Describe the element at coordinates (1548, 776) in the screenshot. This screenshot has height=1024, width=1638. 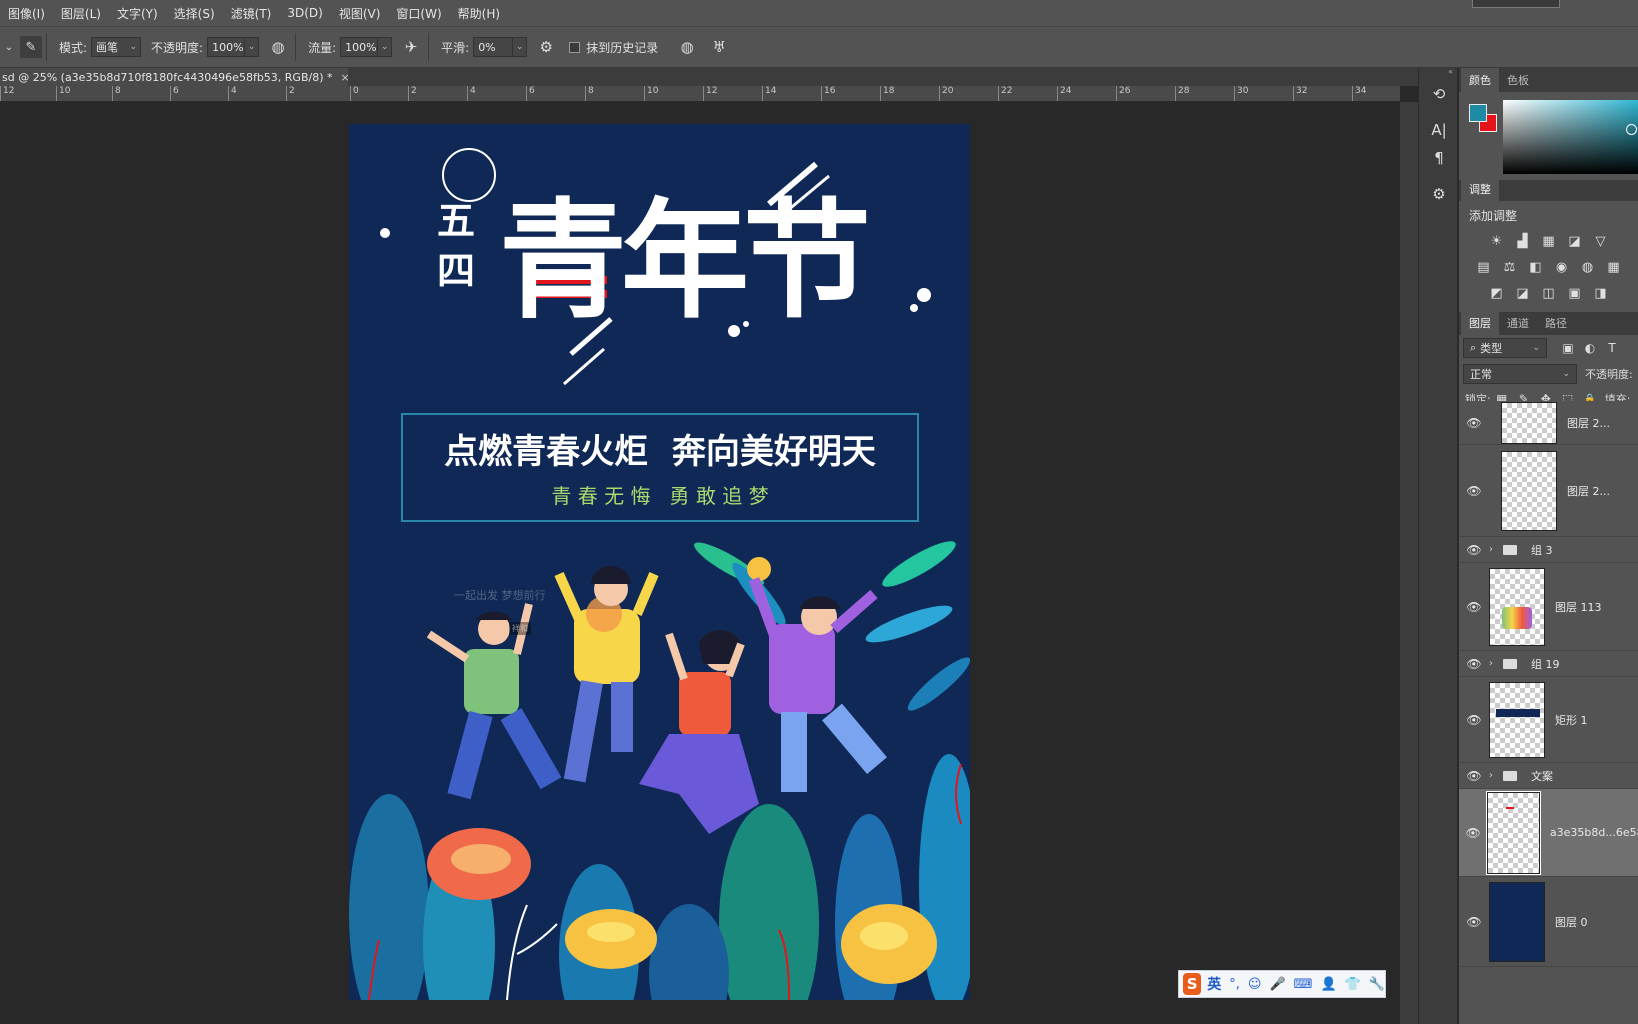
I see `layer-group-row: 👁 › 文案` at that location.